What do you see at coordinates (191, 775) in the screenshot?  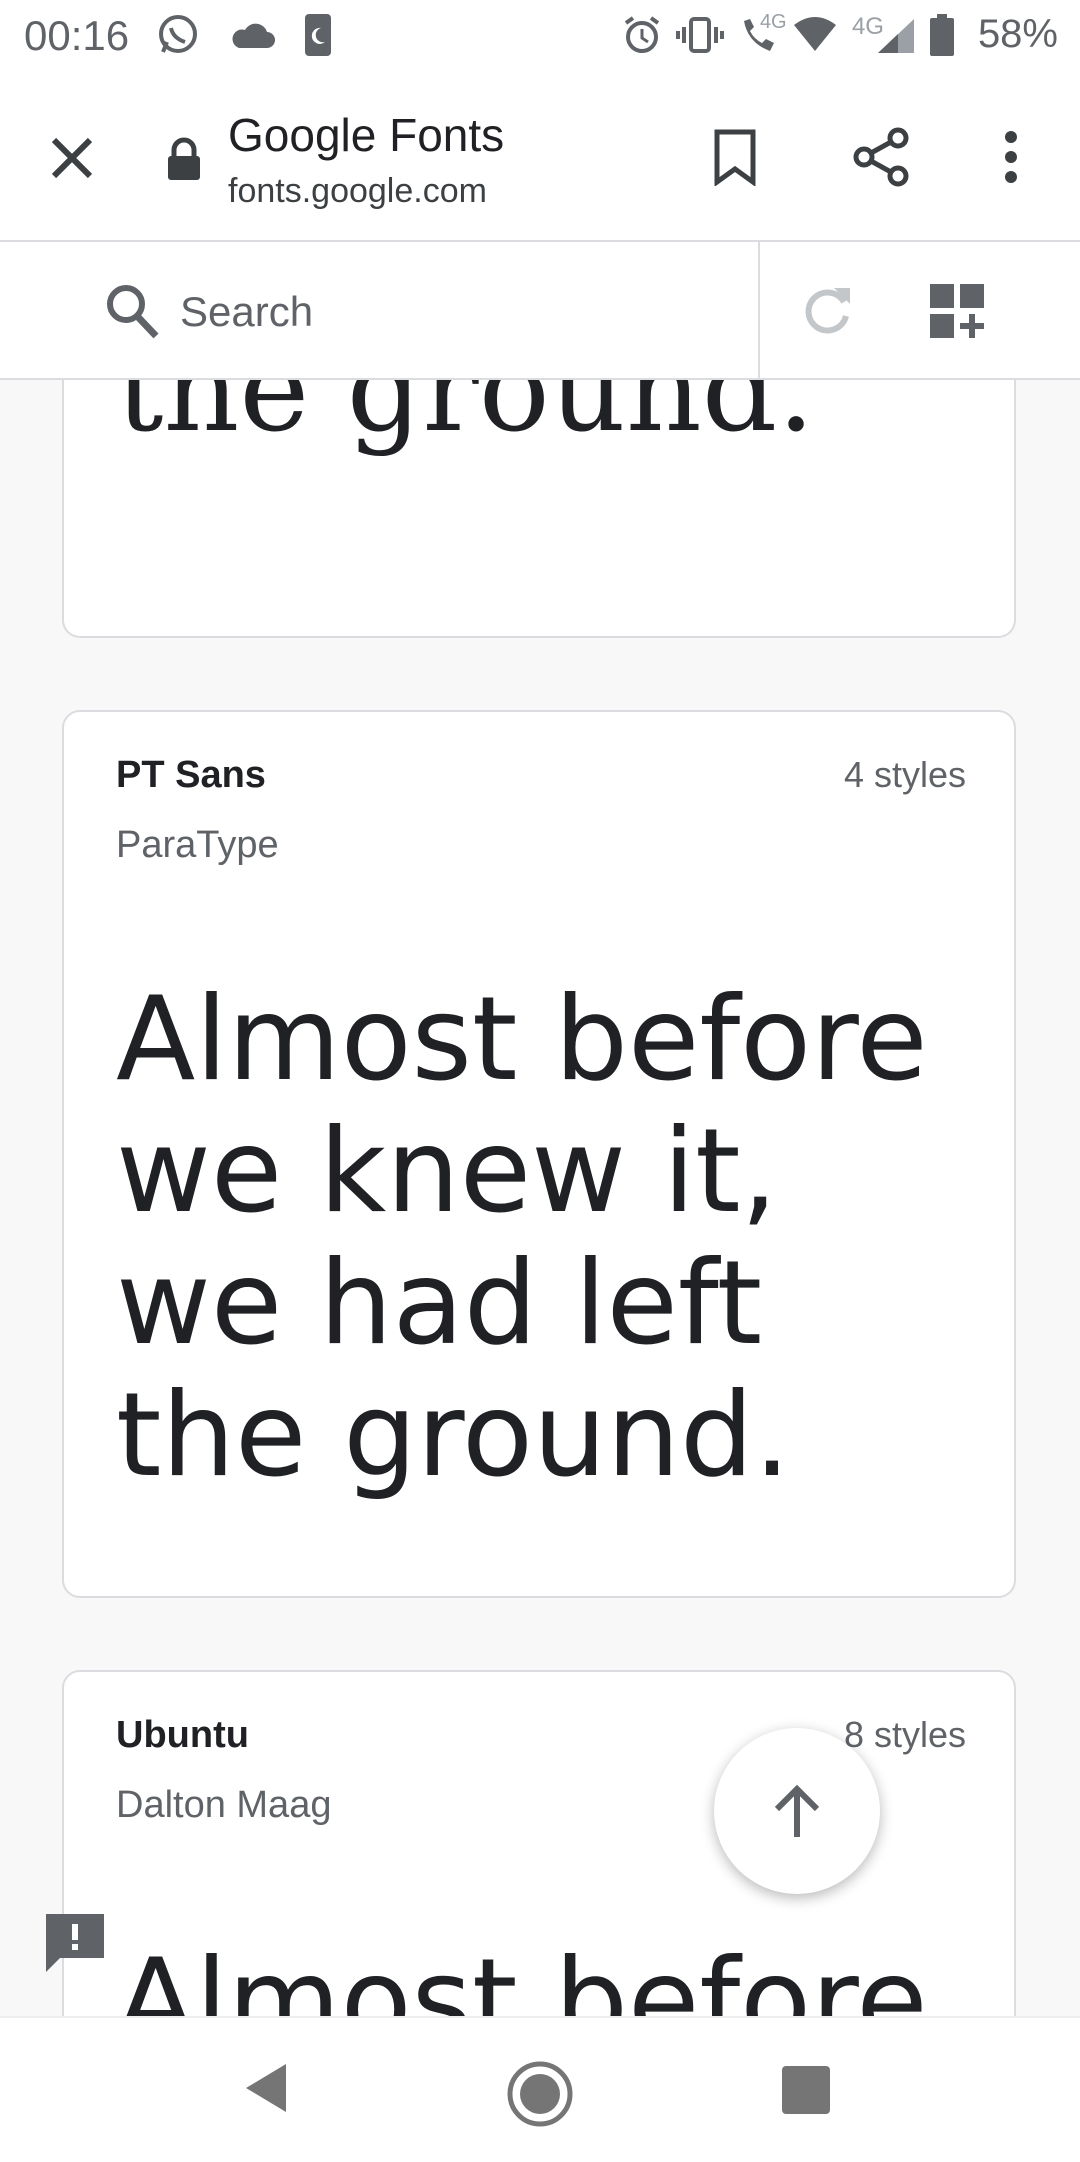 I see `font-name: PT Sans` at bounding box center [191, 775].